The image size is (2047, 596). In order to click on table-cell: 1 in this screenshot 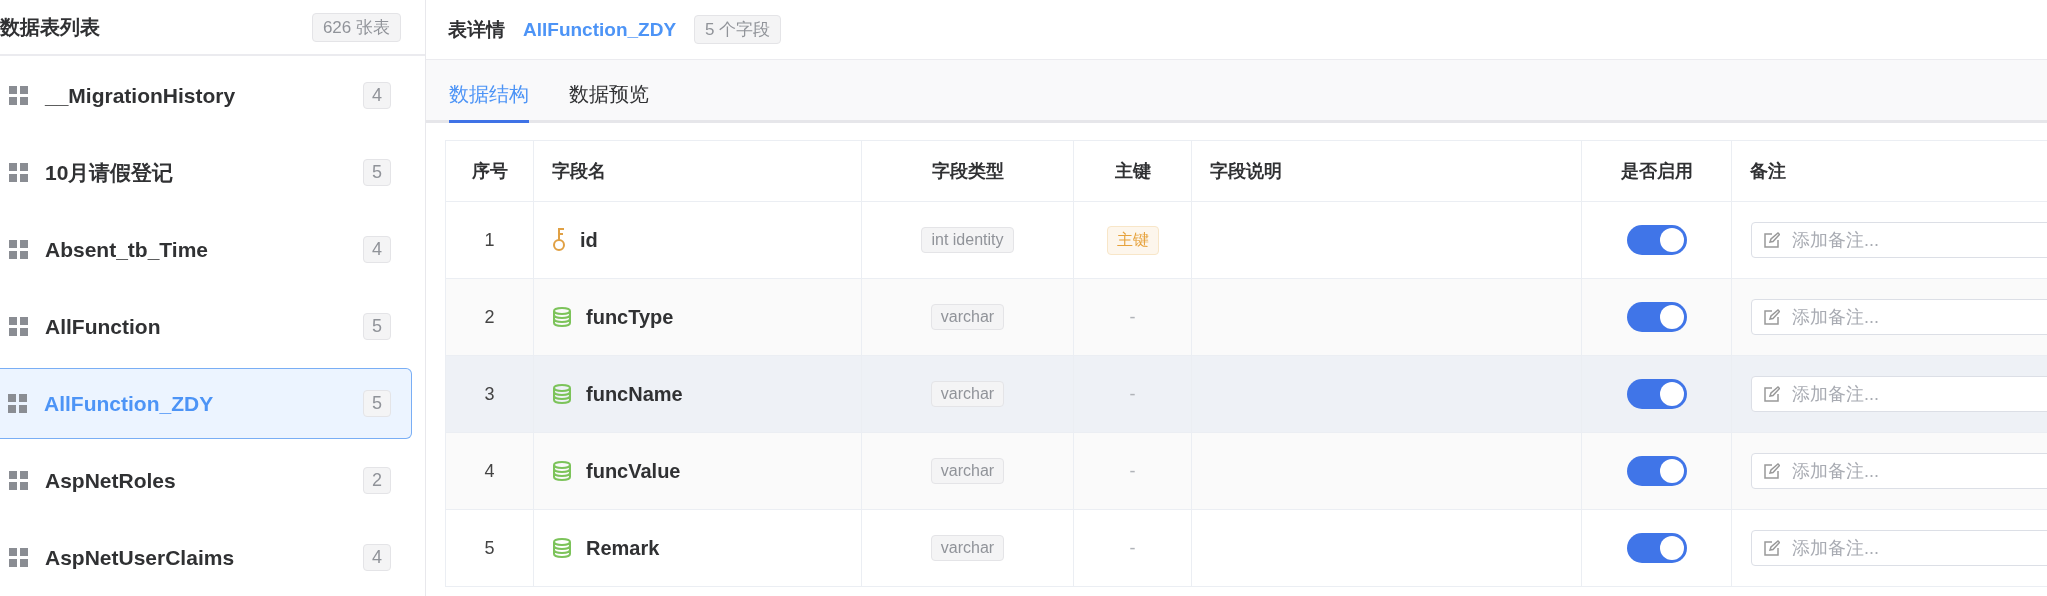, I will do `click(489, 240)`.